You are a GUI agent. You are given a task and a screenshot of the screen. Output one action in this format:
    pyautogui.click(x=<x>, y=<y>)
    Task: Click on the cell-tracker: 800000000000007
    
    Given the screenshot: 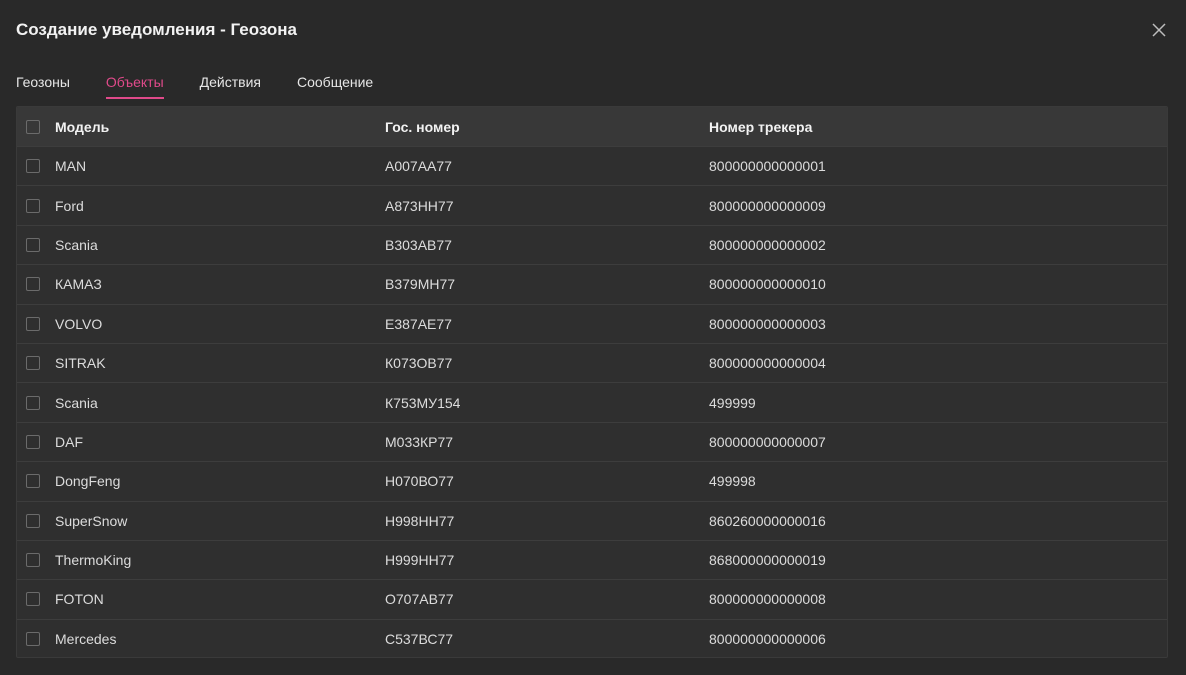 What is the action you would take?
    pyautogui.click(x=767, y=441)
    